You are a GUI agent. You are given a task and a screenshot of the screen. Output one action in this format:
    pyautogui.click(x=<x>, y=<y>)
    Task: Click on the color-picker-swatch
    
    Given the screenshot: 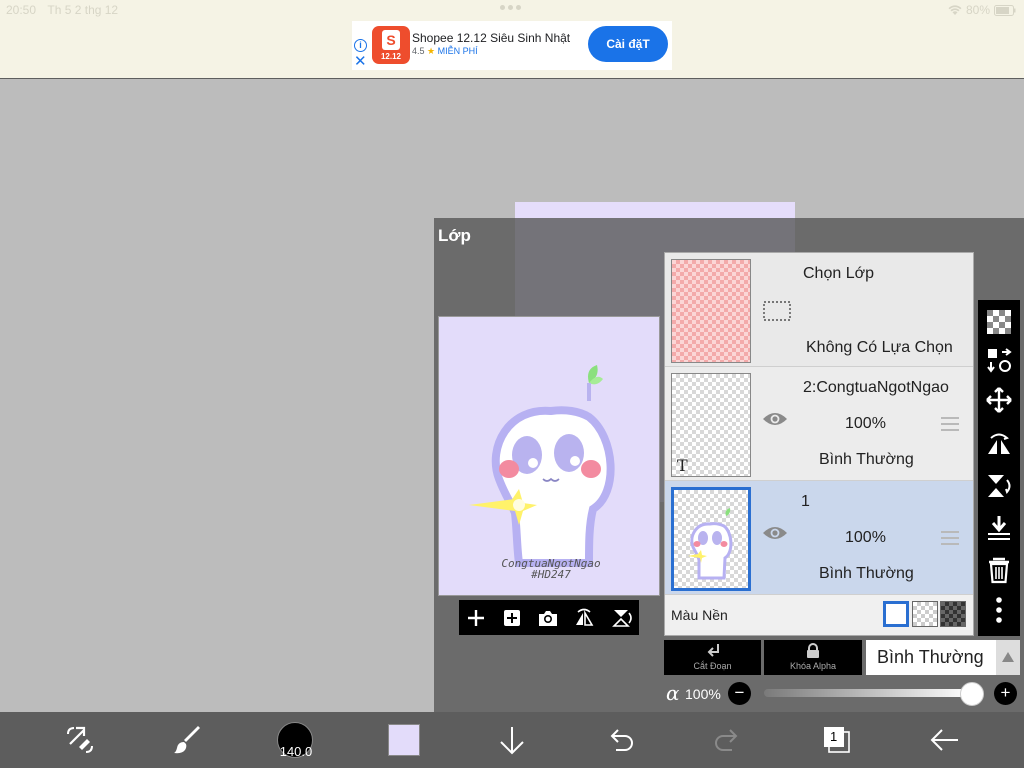 What is the action you would take?
    pyautogui.click(x=404, y=740)
    